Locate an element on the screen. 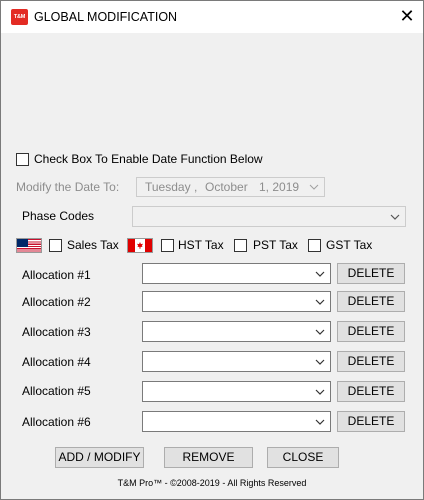 The height and width of the screenshot is (500, 424). remove-button: REMOVE is located at coordinates (208, 457).